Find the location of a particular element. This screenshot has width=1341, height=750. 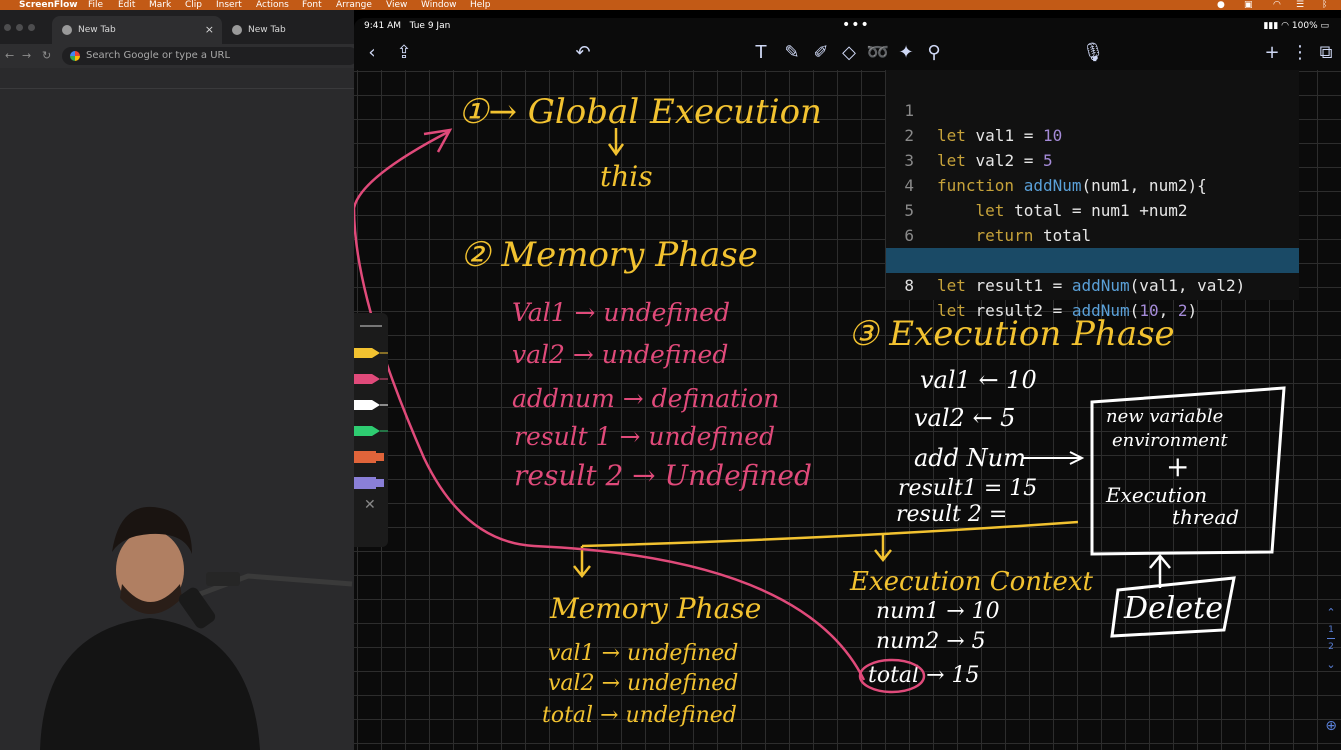

box-text: new variable is located at coordinates (1164, 416).